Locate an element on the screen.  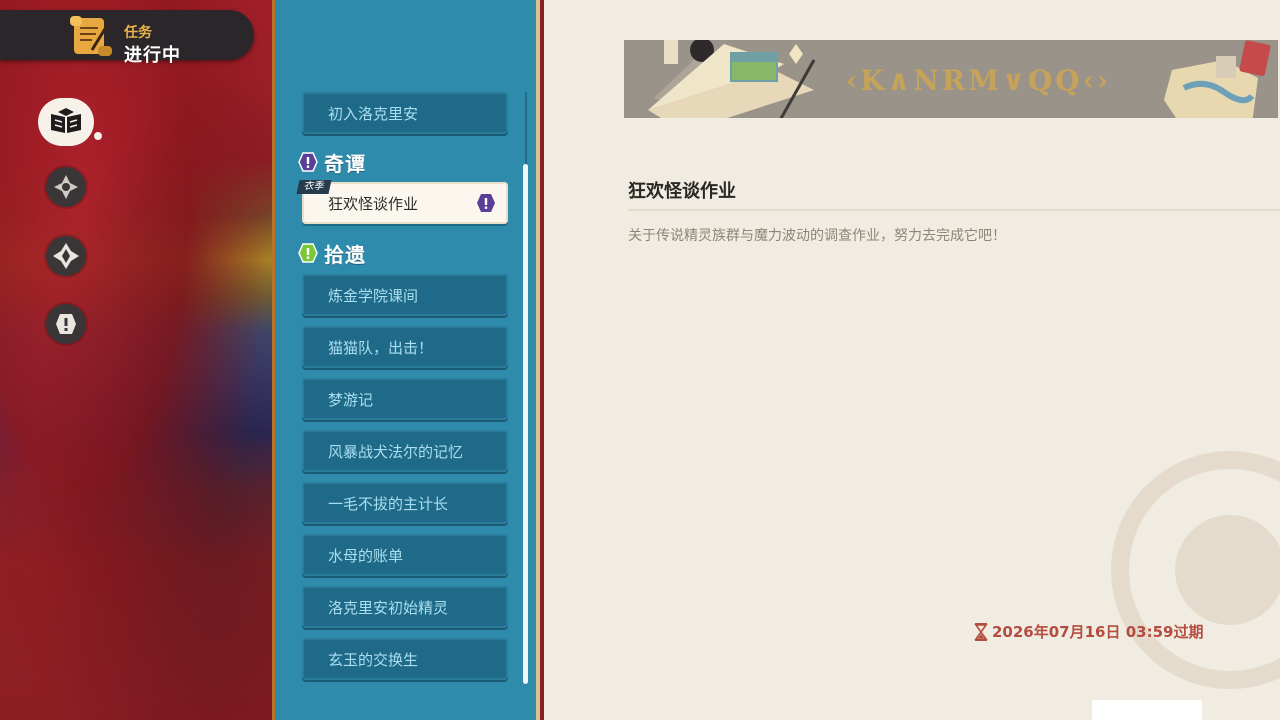
quest-description: 关于传说精灵族群与魔力波动的调查作业，努力去完成它吧！ is located at coordinates (817, 236).